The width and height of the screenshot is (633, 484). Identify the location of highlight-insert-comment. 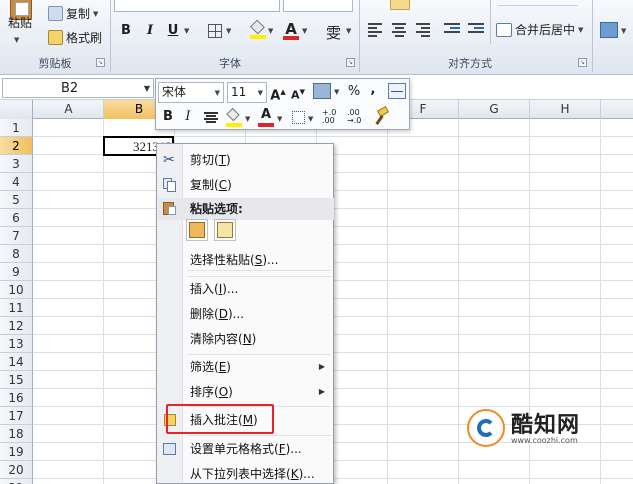
(220, 419).